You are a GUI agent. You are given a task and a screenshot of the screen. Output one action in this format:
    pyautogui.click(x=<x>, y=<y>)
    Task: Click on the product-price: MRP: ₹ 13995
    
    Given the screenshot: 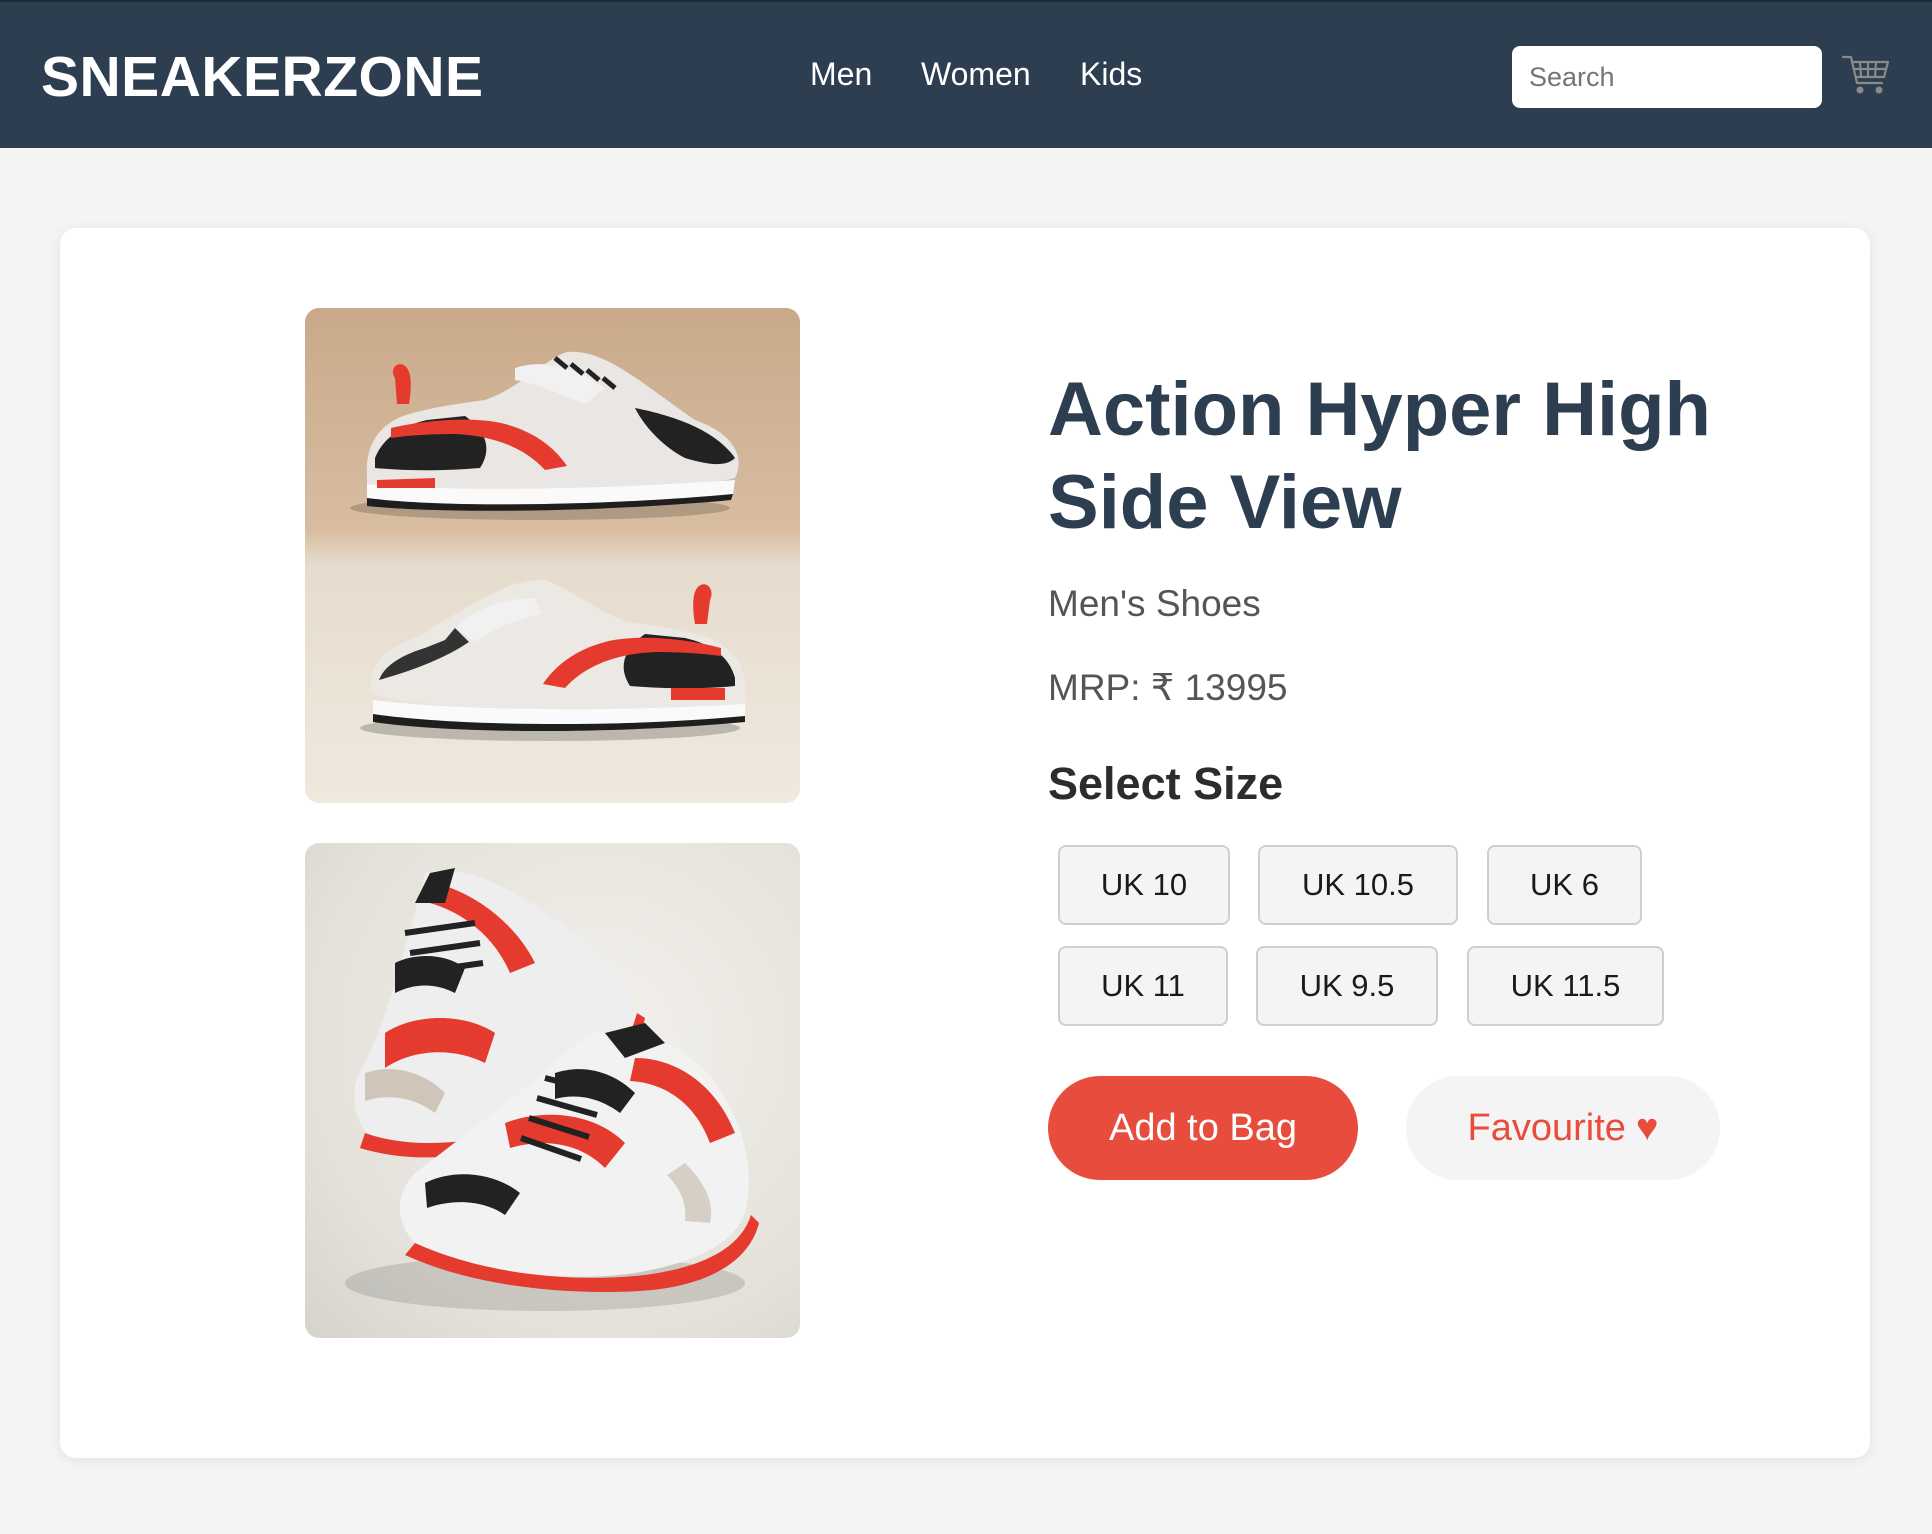 What is the action you would take?
    pyautogui.click(x=1168, y=687)
    